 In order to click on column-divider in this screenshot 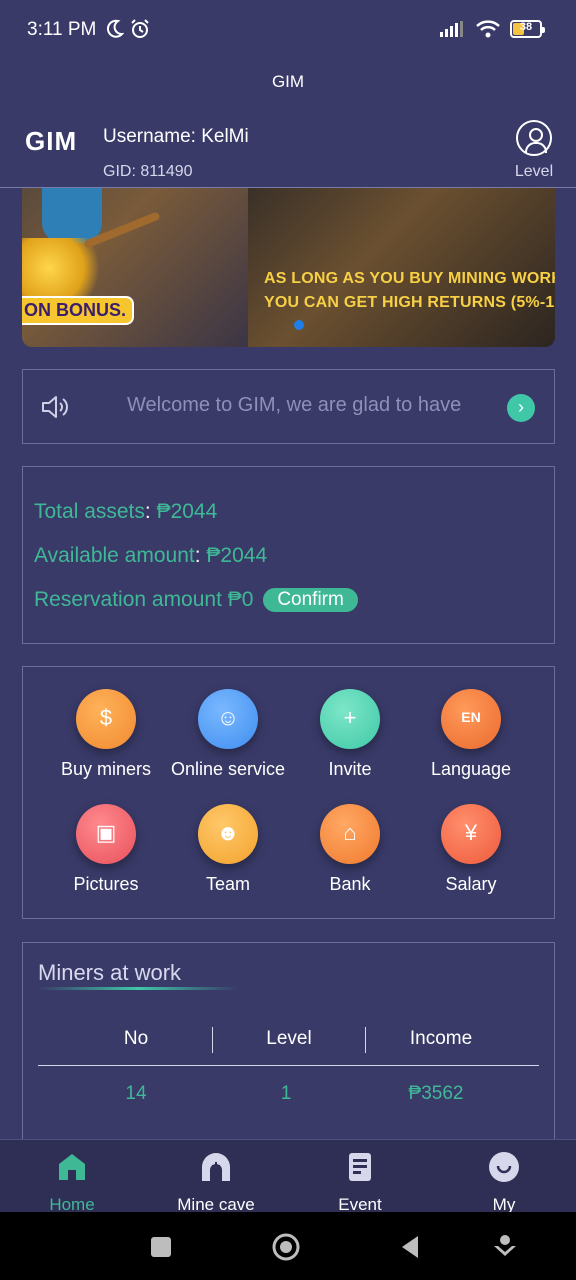, I will do `click(212, 1040)`.